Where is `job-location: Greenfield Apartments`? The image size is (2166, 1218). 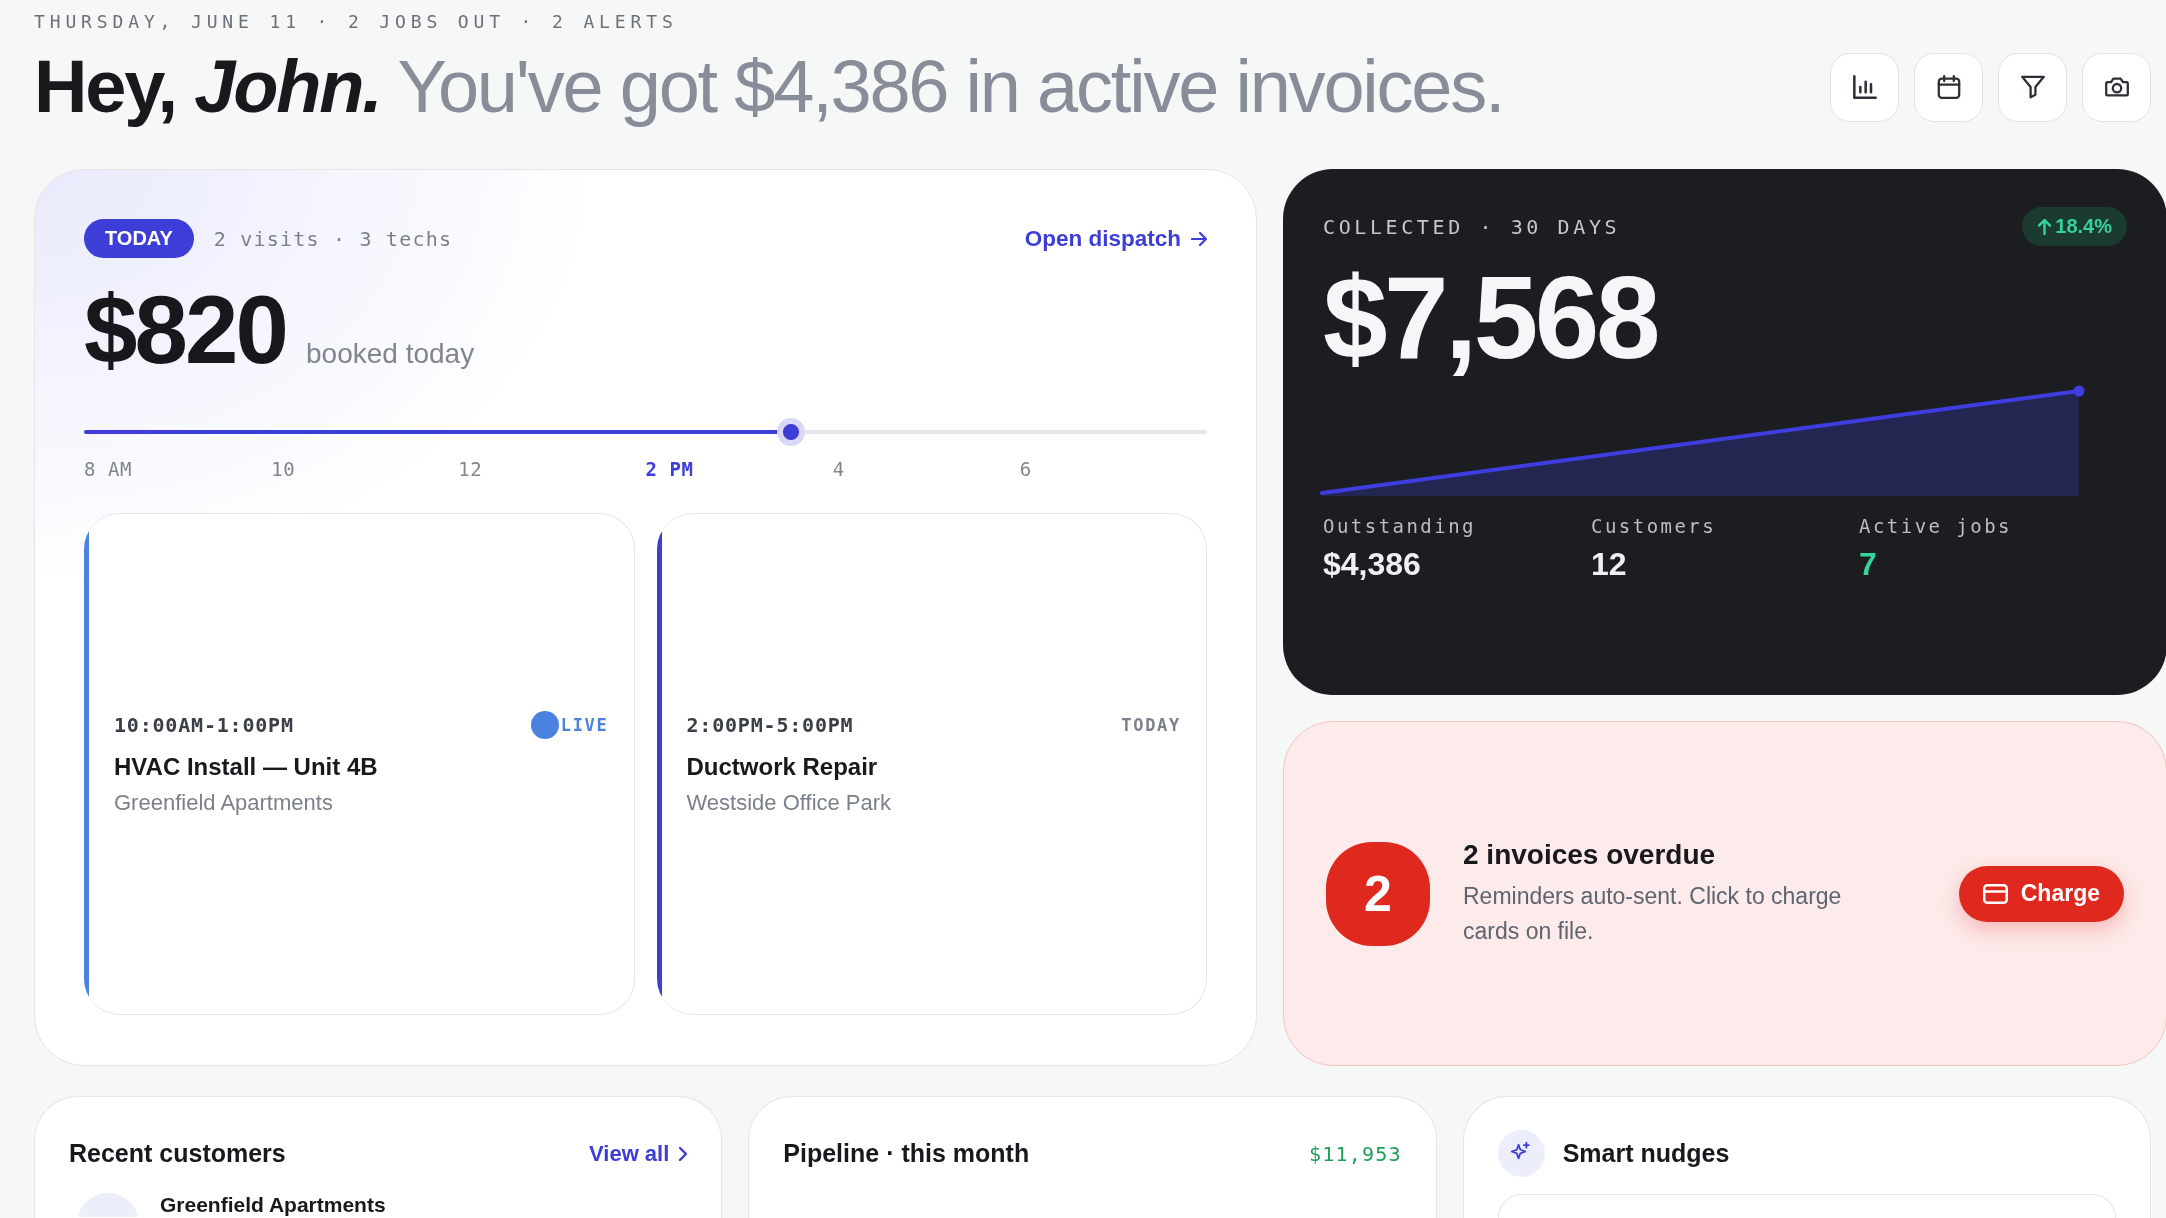 job-location: Greenfield Apartments is located at coordinates (223, 803).